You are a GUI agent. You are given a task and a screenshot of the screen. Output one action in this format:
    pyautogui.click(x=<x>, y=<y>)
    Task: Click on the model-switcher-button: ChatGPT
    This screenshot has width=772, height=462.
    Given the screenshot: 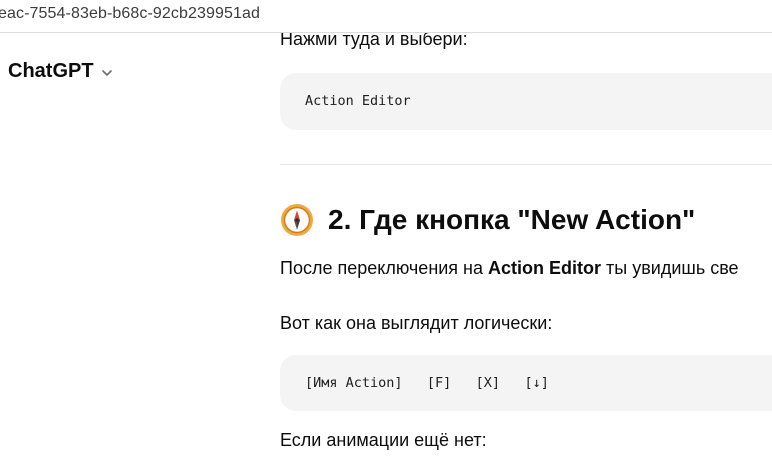 What is the action you would take?
    pyautogui.click(x=61, y=71)
    